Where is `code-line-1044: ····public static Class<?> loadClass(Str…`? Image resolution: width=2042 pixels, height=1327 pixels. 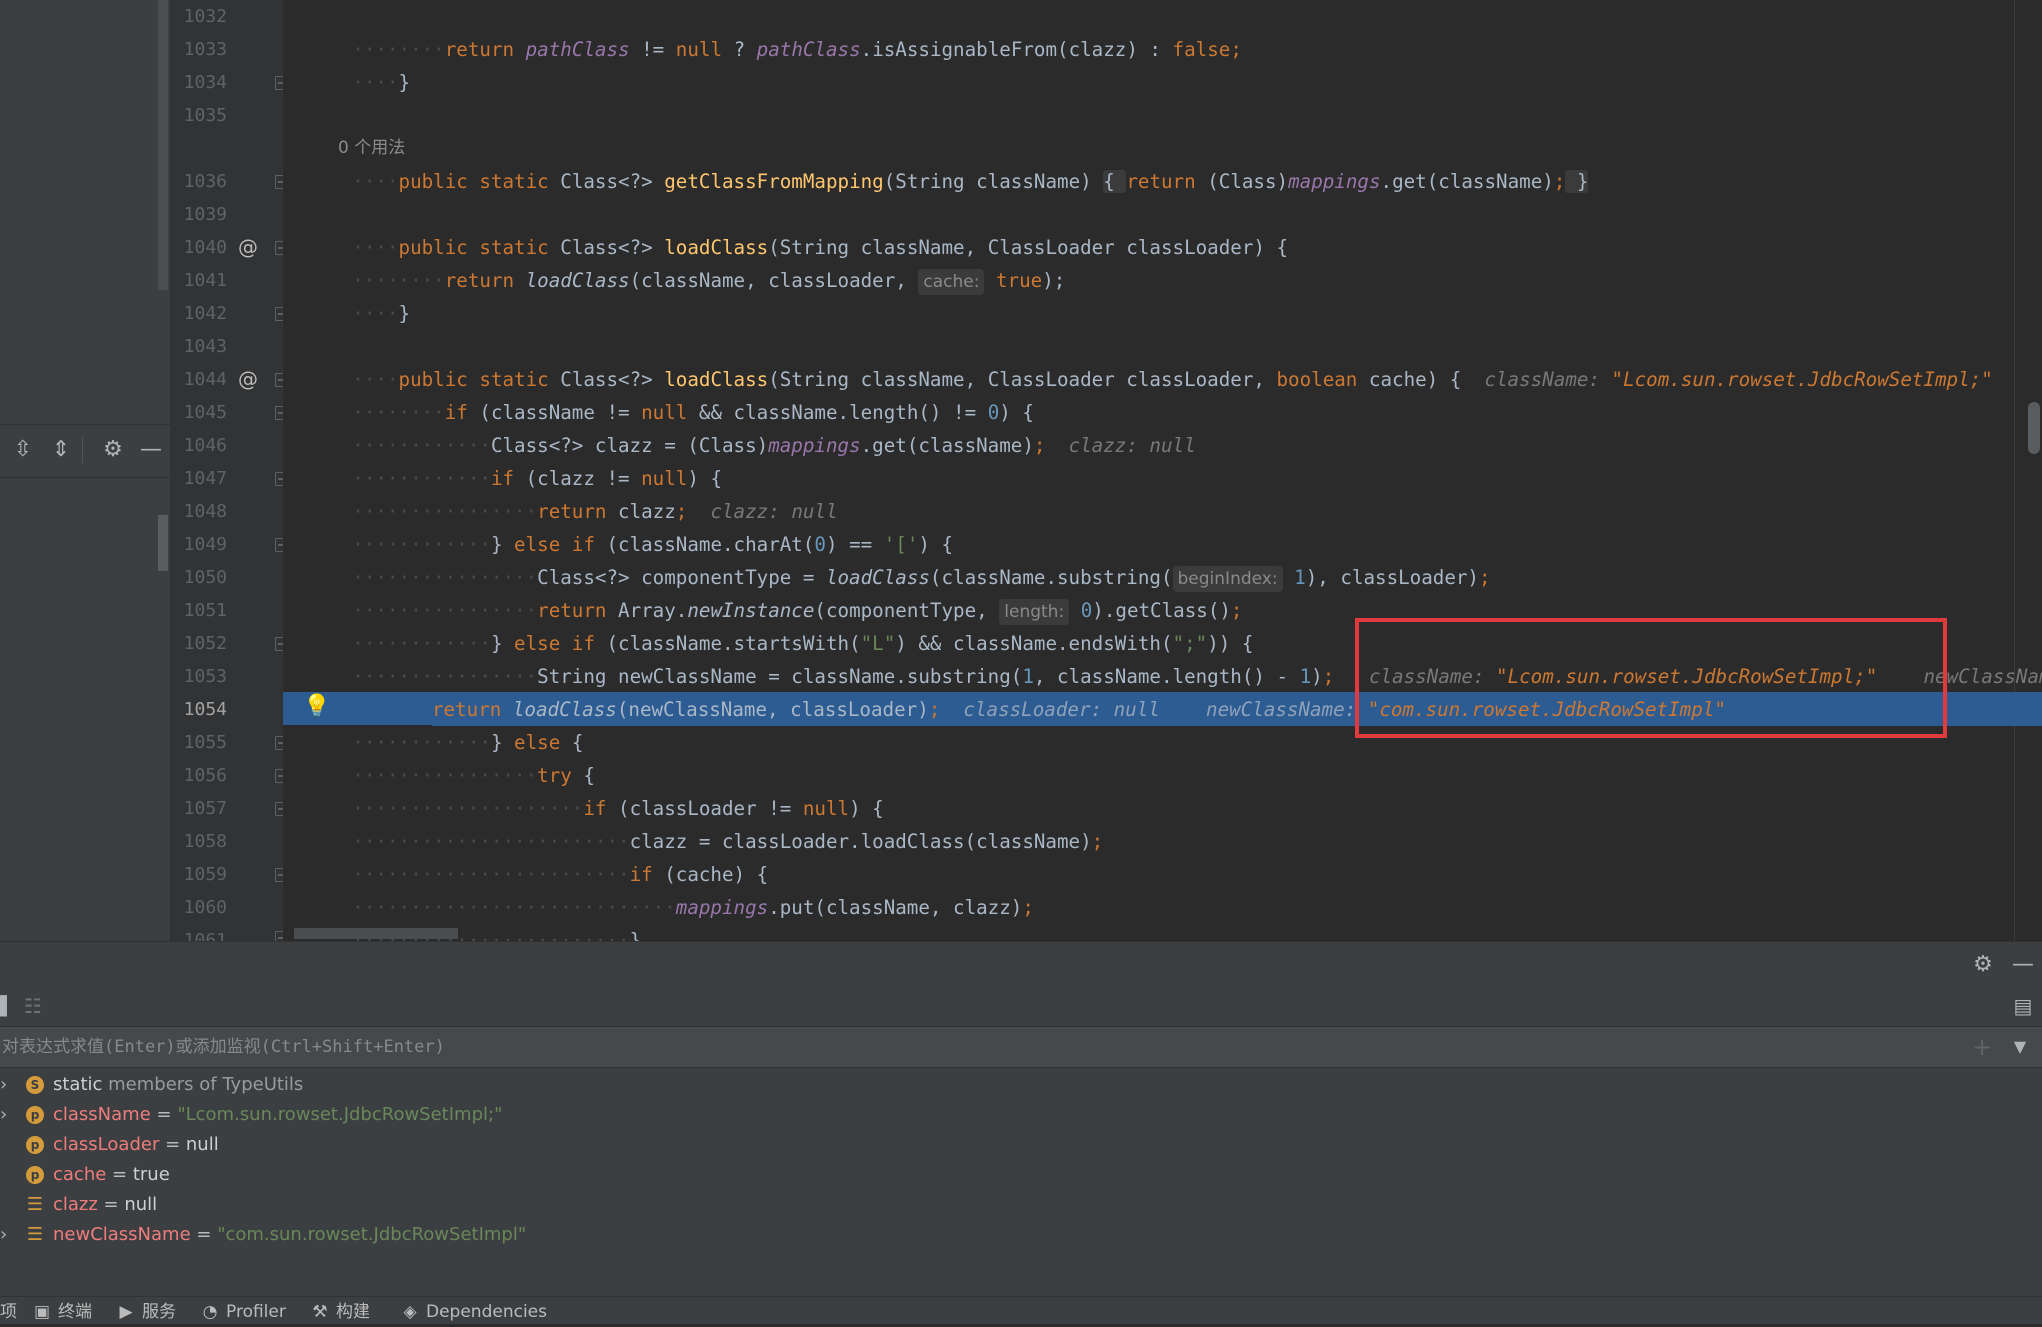
code-line-1044: ····public static Class<?> loadClass(Str… is located at coordinates (1162, 379).